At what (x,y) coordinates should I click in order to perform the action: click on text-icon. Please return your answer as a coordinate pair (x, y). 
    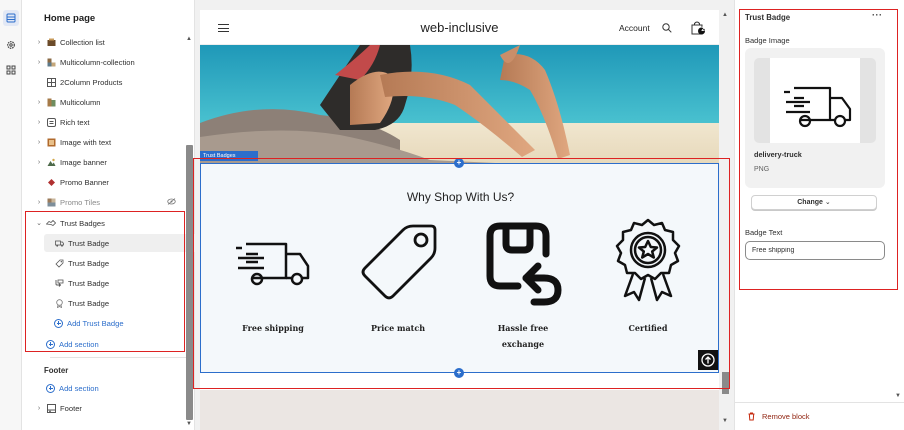
    Looking at the image, I should click on (51, 122).